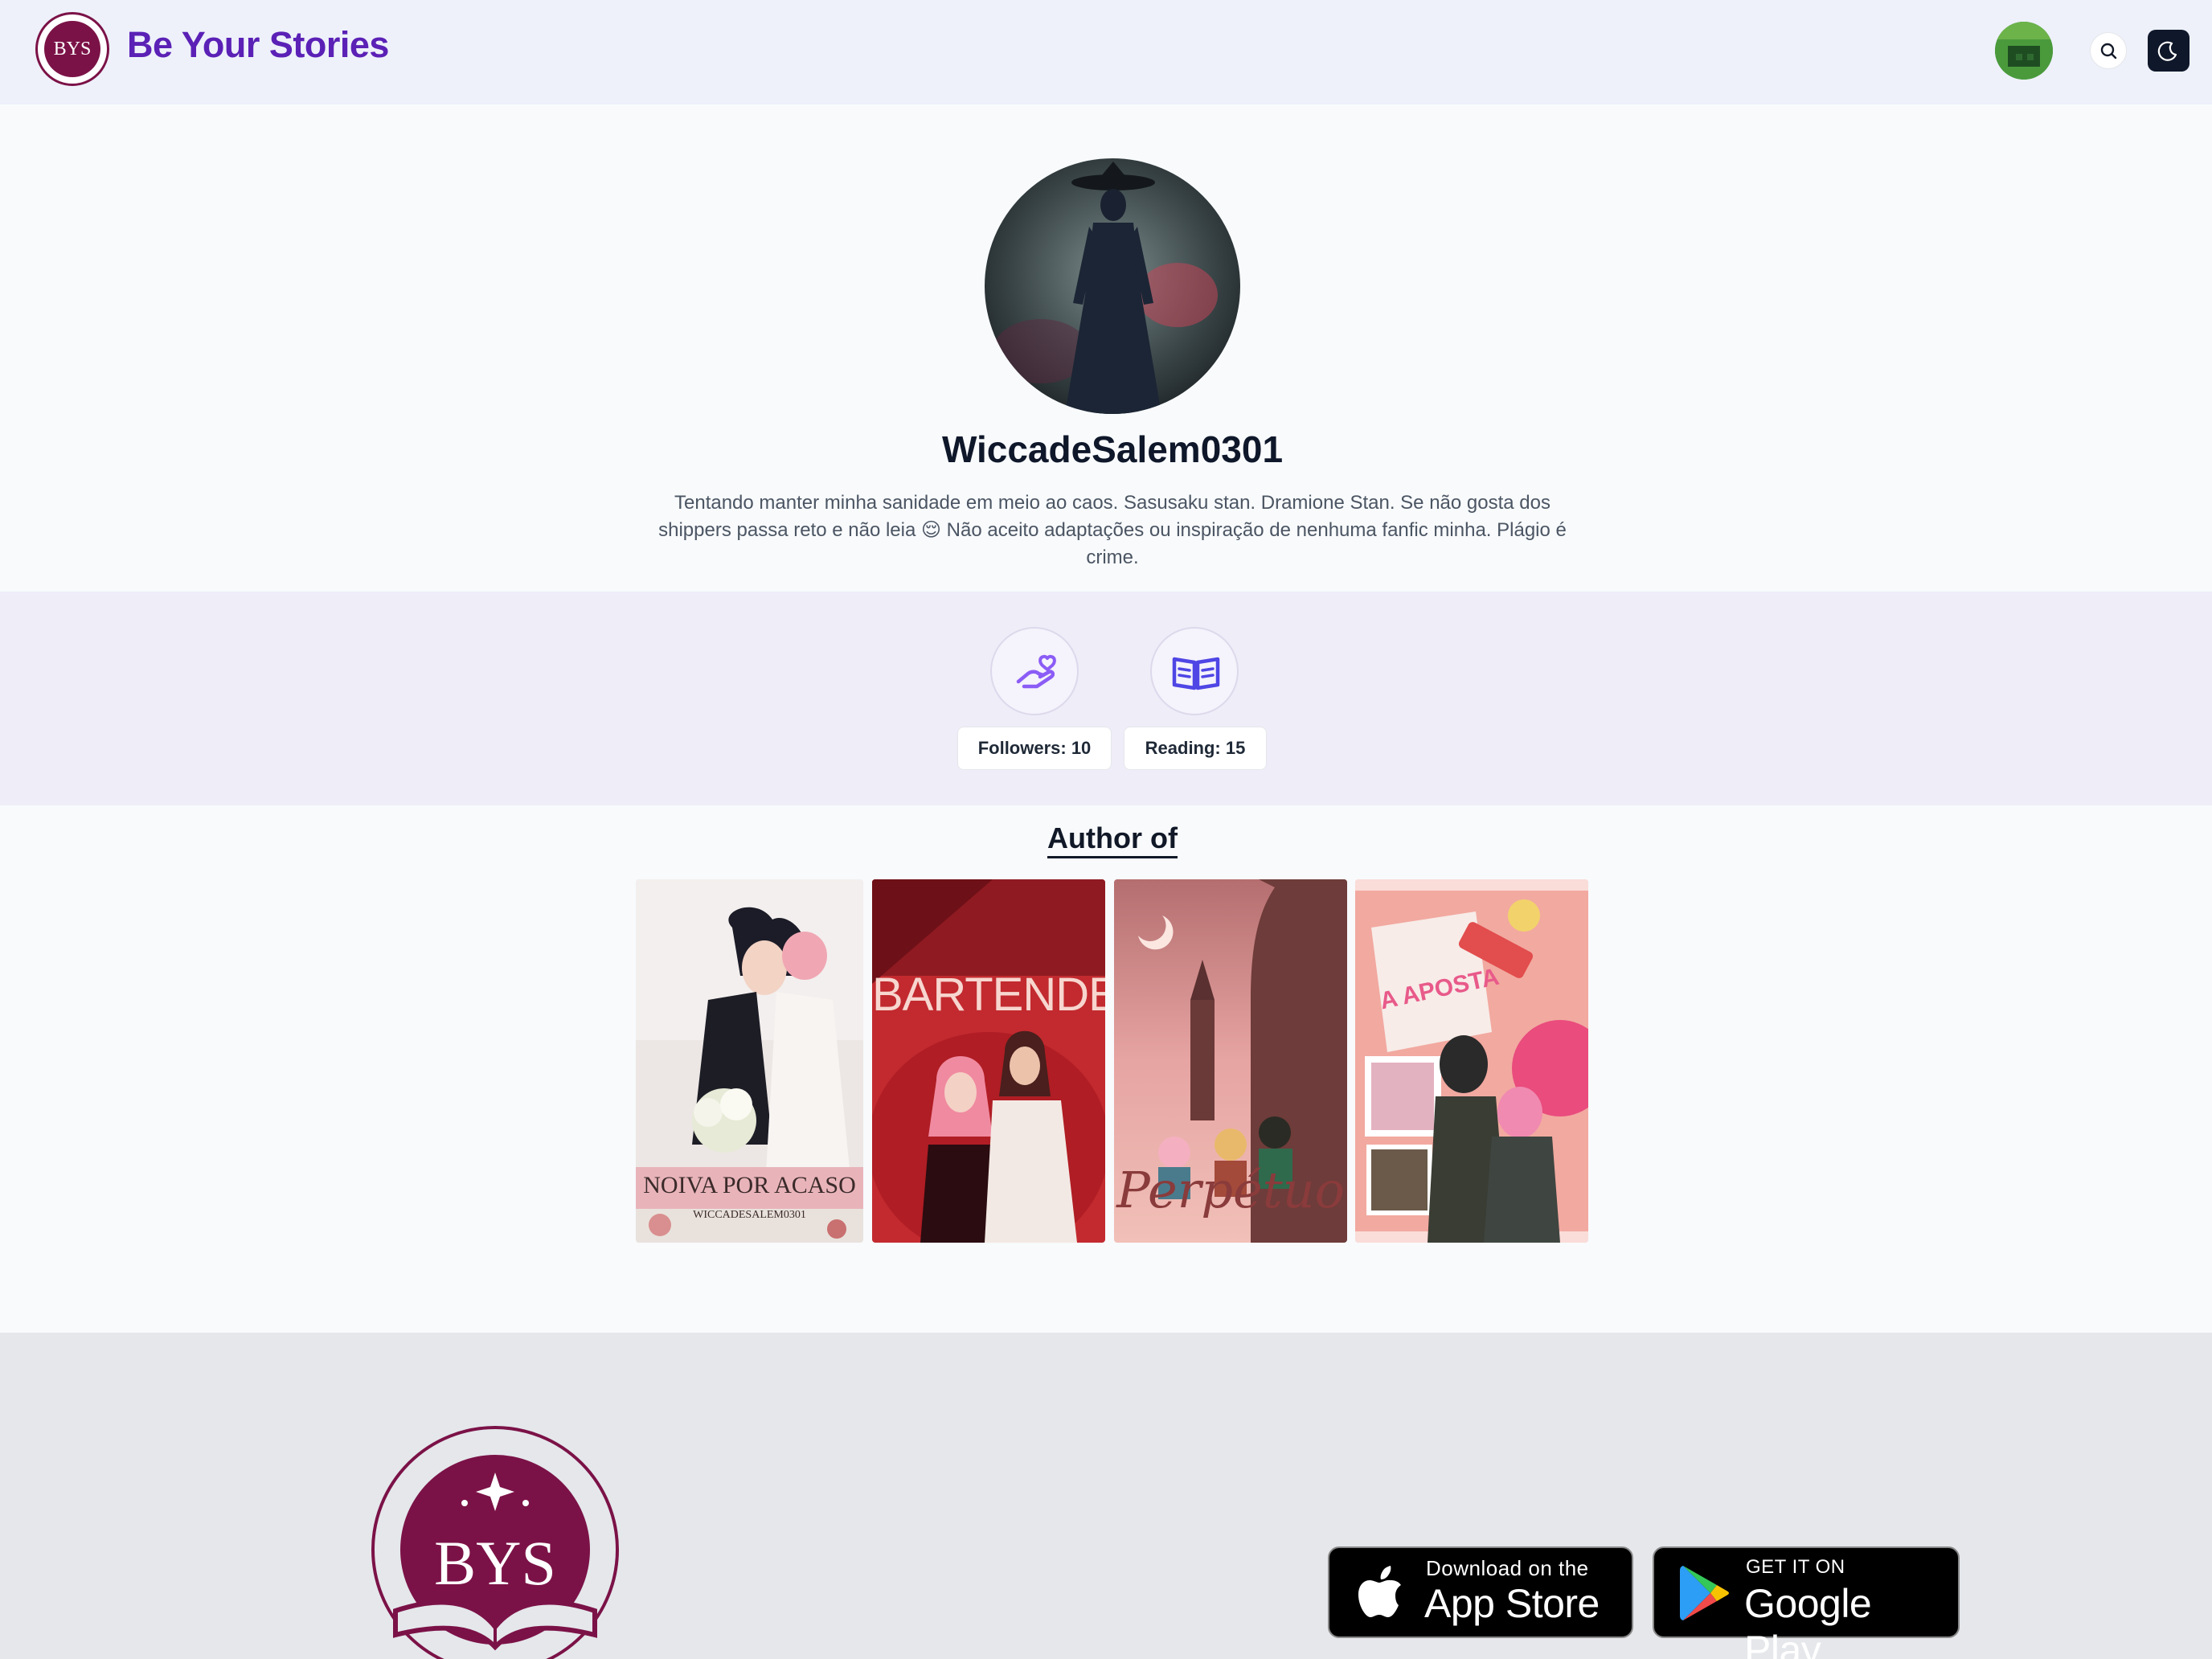  Describe the element at coordinates (1106, 52) in the screenshot. I see `top-navbar: BYS Be Your Stories` at that location.